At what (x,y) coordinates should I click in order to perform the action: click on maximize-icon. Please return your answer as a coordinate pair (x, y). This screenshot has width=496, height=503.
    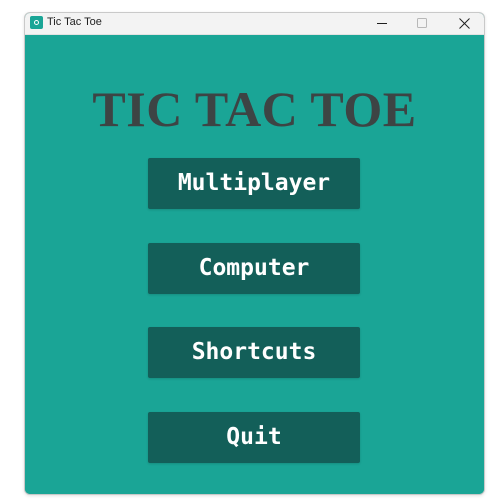
    Looking at the image, I should click on (422, 23).